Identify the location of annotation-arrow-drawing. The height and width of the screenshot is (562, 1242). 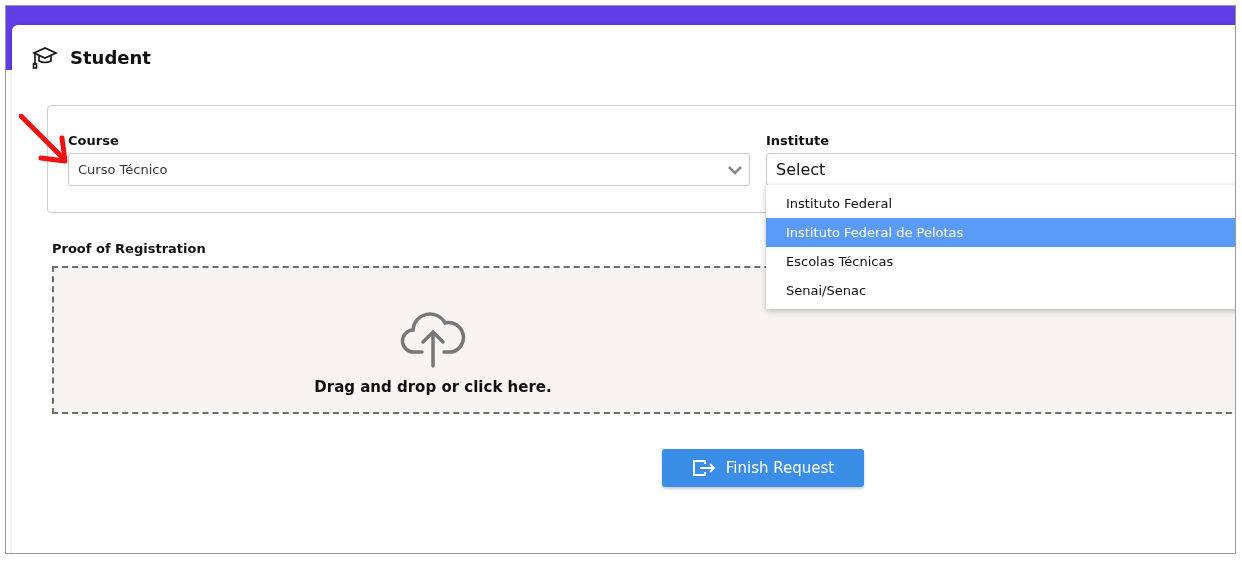
(44, 139).